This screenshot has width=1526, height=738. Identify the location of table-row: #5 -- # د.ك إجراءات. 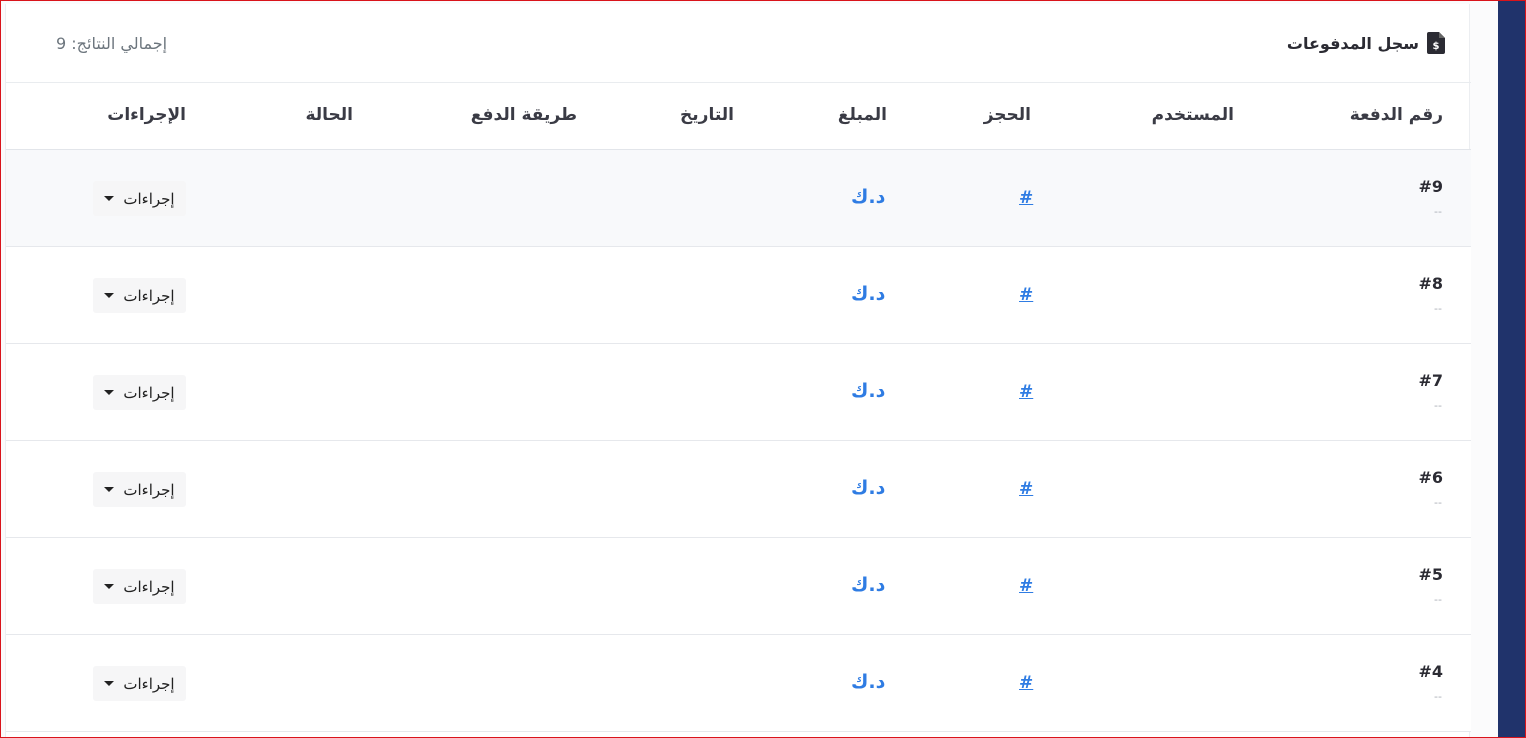
(738, 586).